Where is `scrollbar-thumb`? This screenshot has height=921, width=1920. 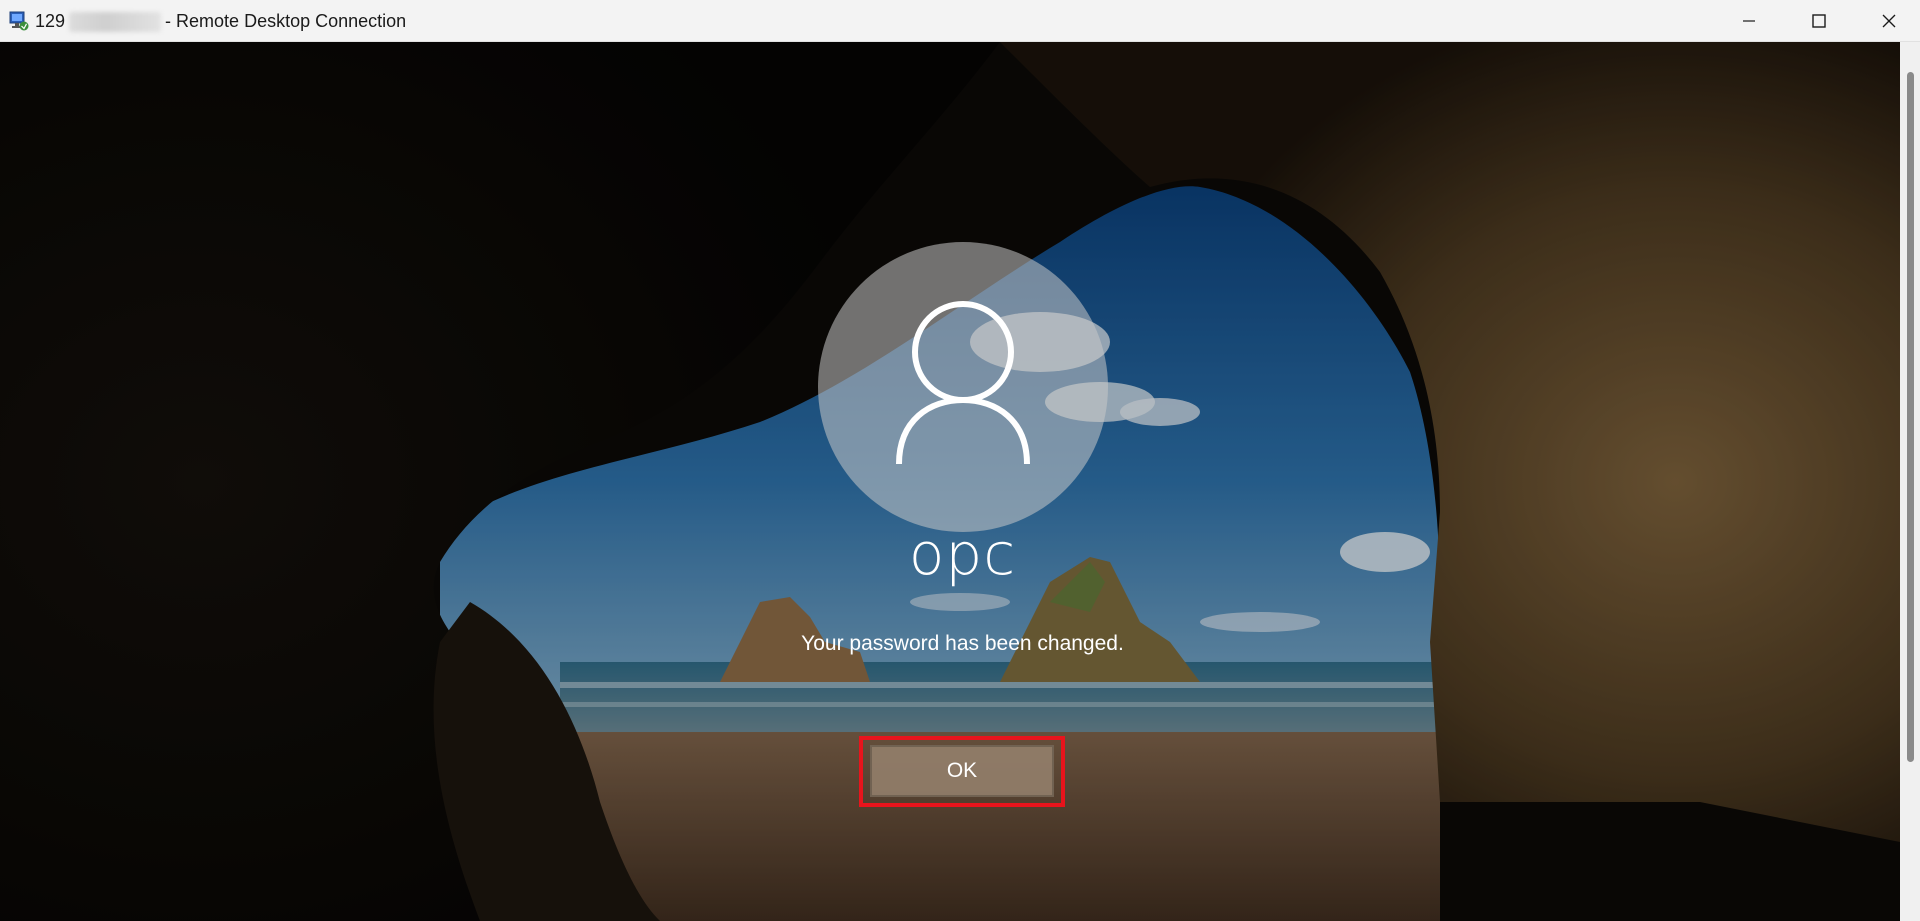
scrollbar-thumb is located at coordinates (1910, 417).